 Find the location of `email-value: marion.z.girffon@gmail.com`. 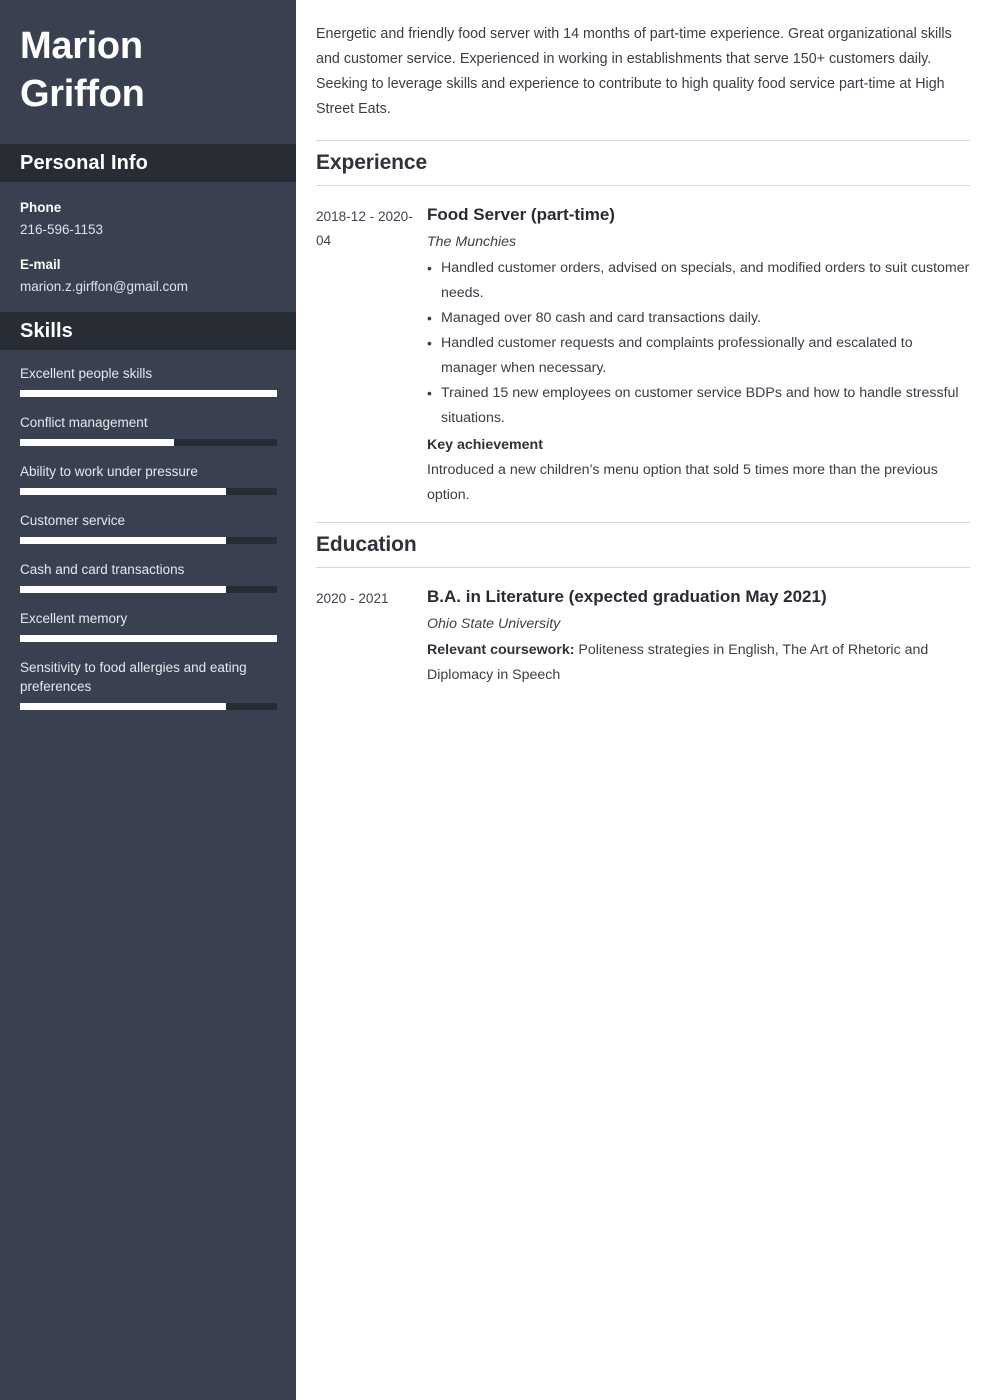

email-value: marion.z.girffon@gmail.com is located at coordinates (104, 286).